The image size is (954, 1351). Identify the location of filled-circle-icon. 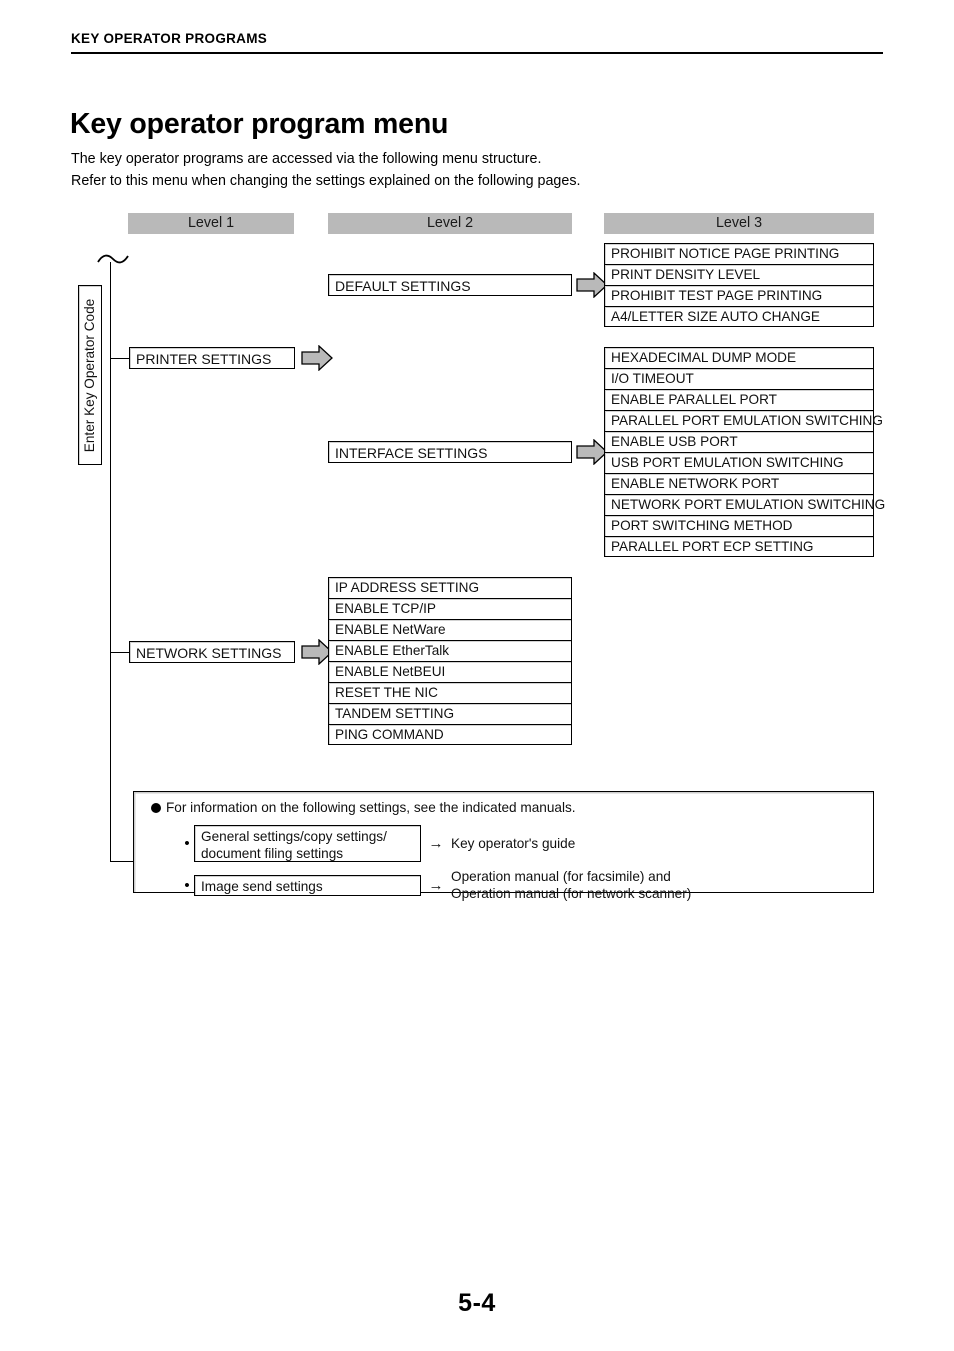
(156, 808).